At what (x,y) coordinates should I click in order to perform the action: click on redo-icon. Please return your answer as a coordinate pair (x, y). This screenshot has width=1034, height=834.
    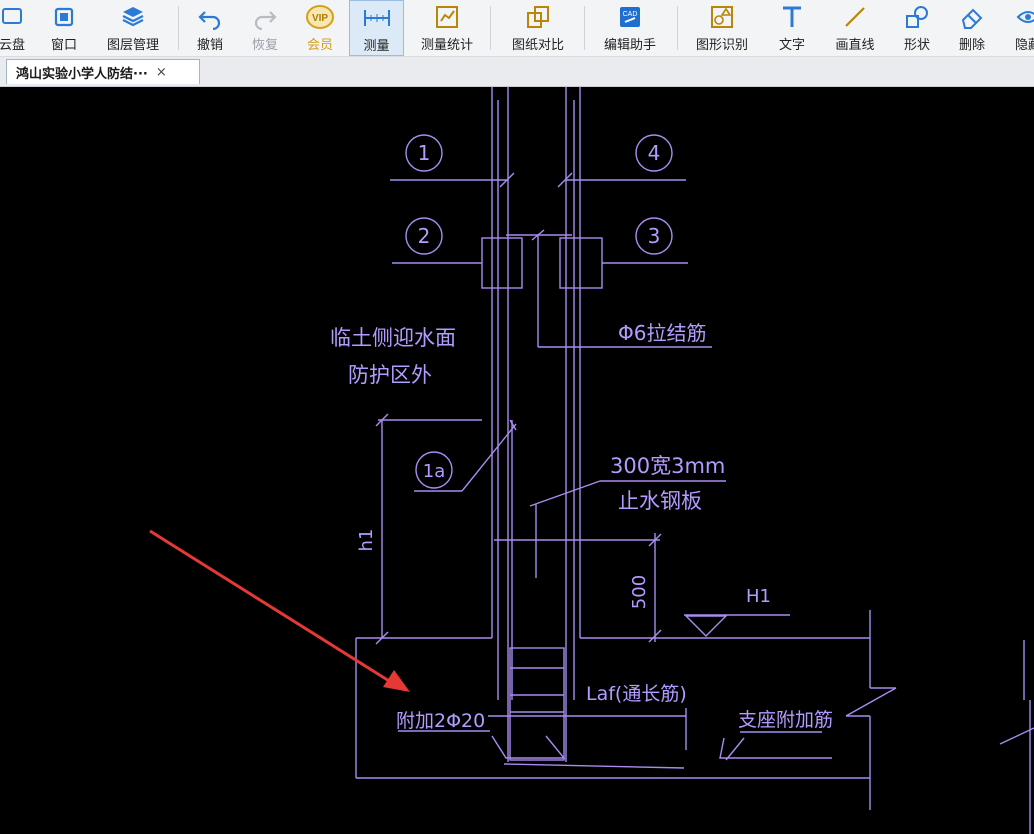
    Looking at the image, I should click on (265, 17).